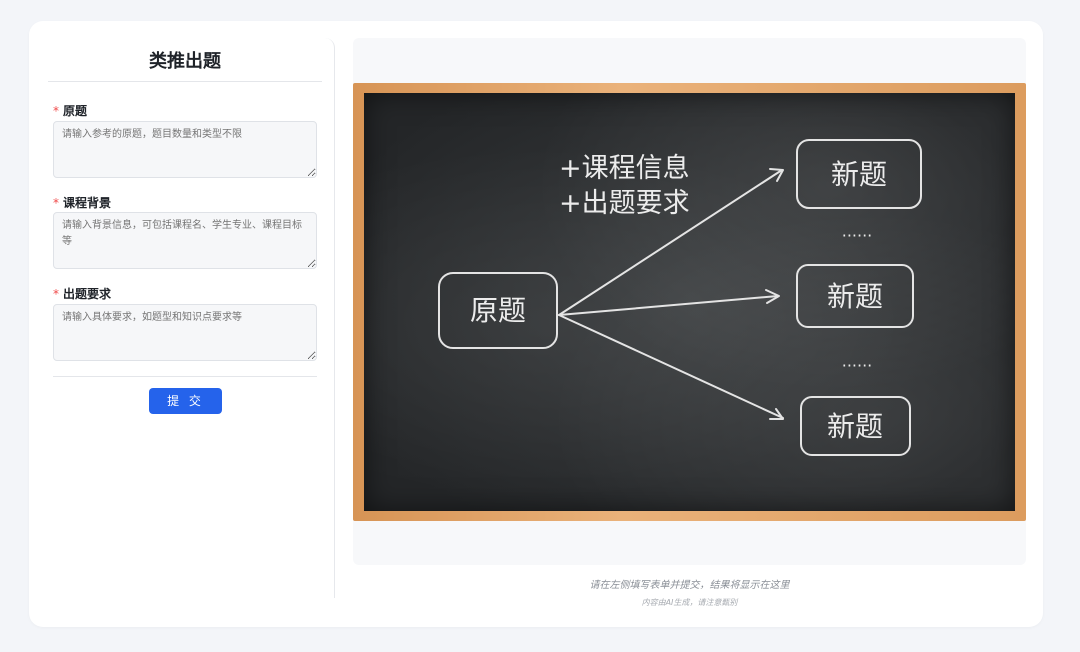 This screenshot has height=652, width=1080. Describe the element at coordinates (689, 585) in the screenshot. I see `result-placeholder-hint: 请在左侧填写表单并提交，结果将显示在这里` at that location.